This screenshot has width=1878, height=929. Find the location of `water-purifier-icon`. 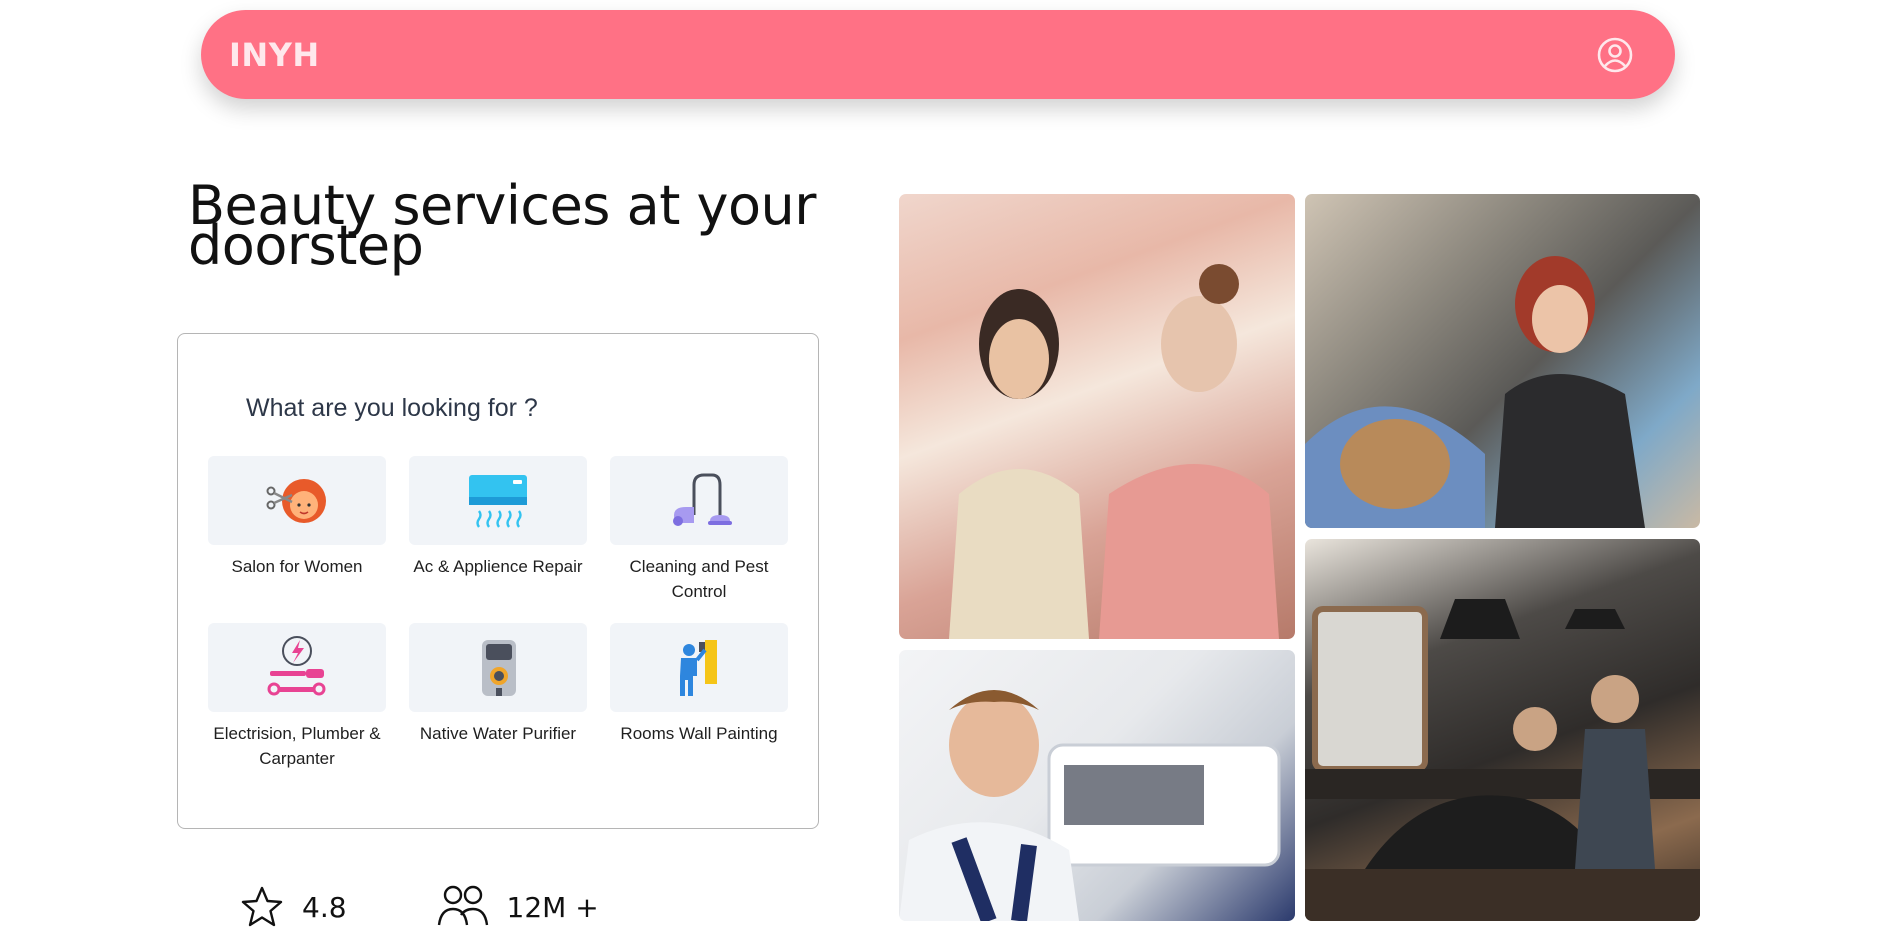

water-purifier-icon is located at coordinates (499, 667).